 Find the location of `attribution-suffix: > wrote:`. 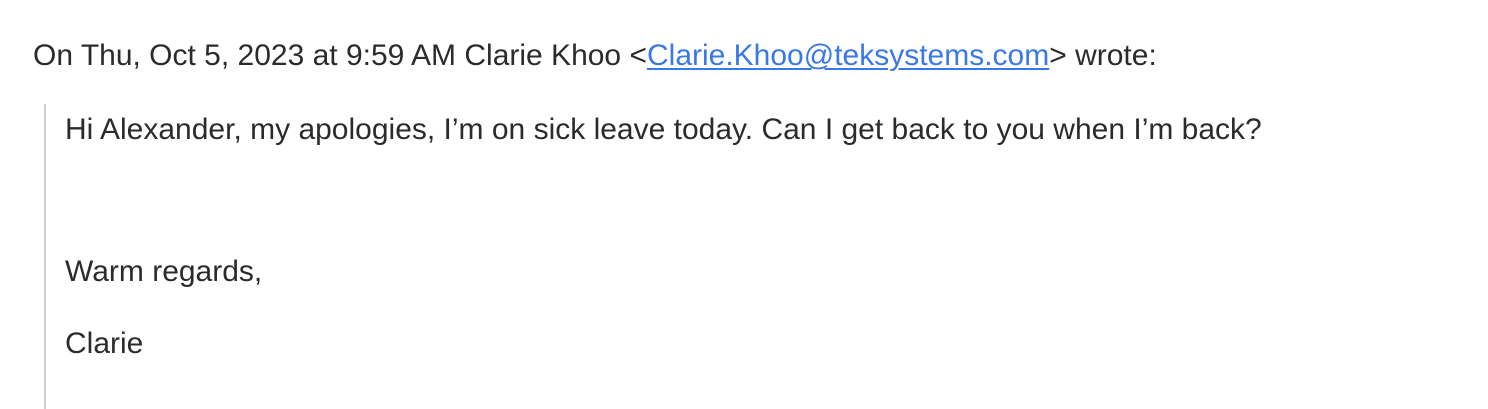

attribution-suffix: > wrote: is located at coordinates (1103, 55).